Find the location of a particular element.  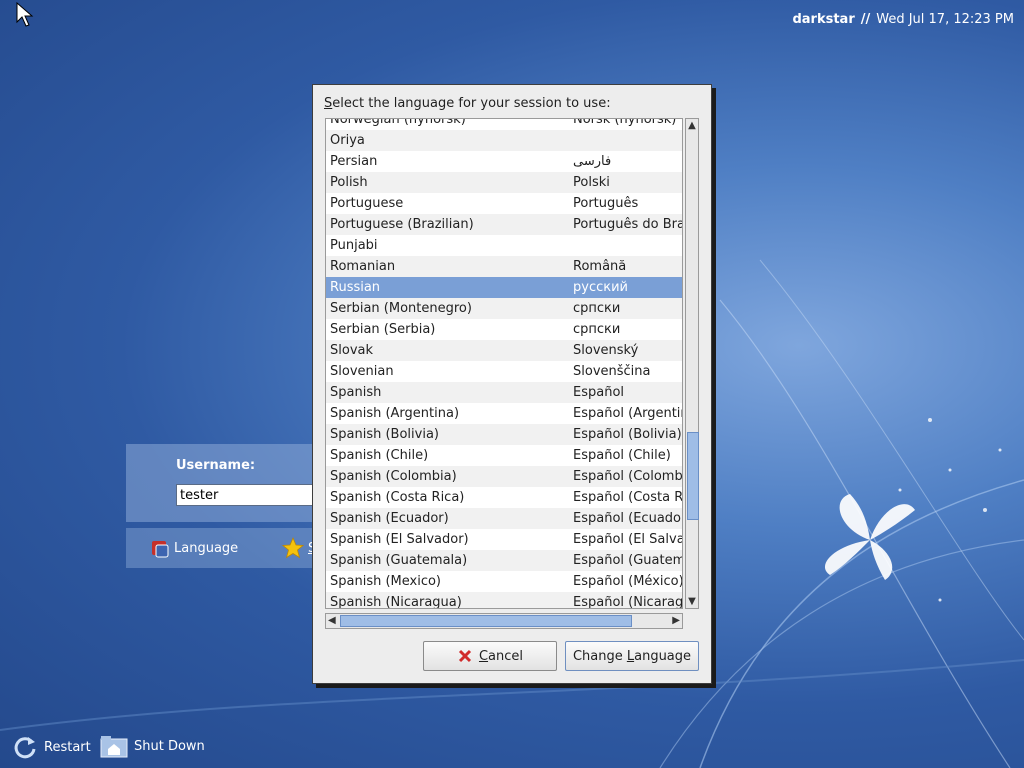

language-row: Spanish (Guatemala) Español (Guatemala) is located at coordinates (504, 560).